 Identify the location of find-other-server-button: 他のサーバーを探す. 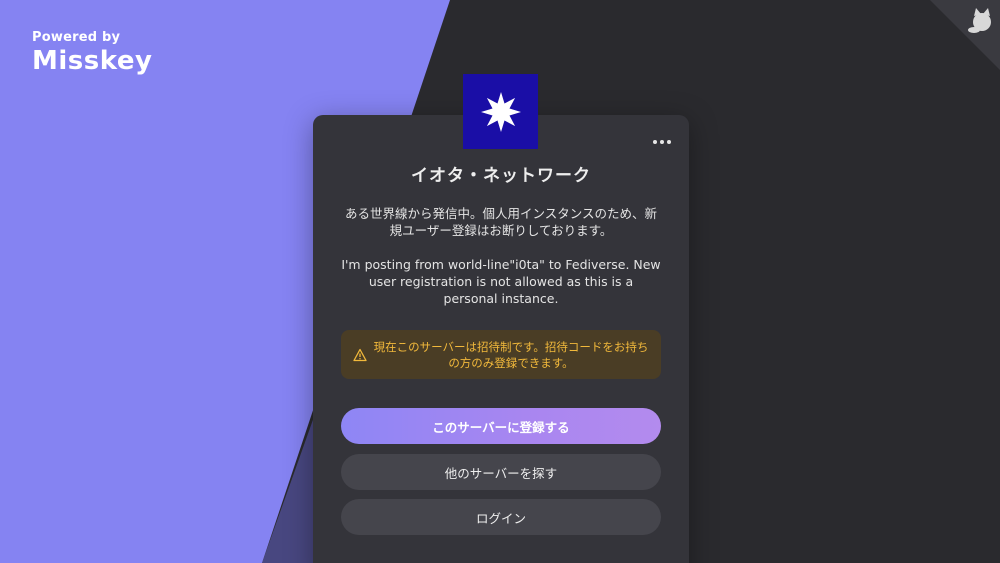
(501, 472).